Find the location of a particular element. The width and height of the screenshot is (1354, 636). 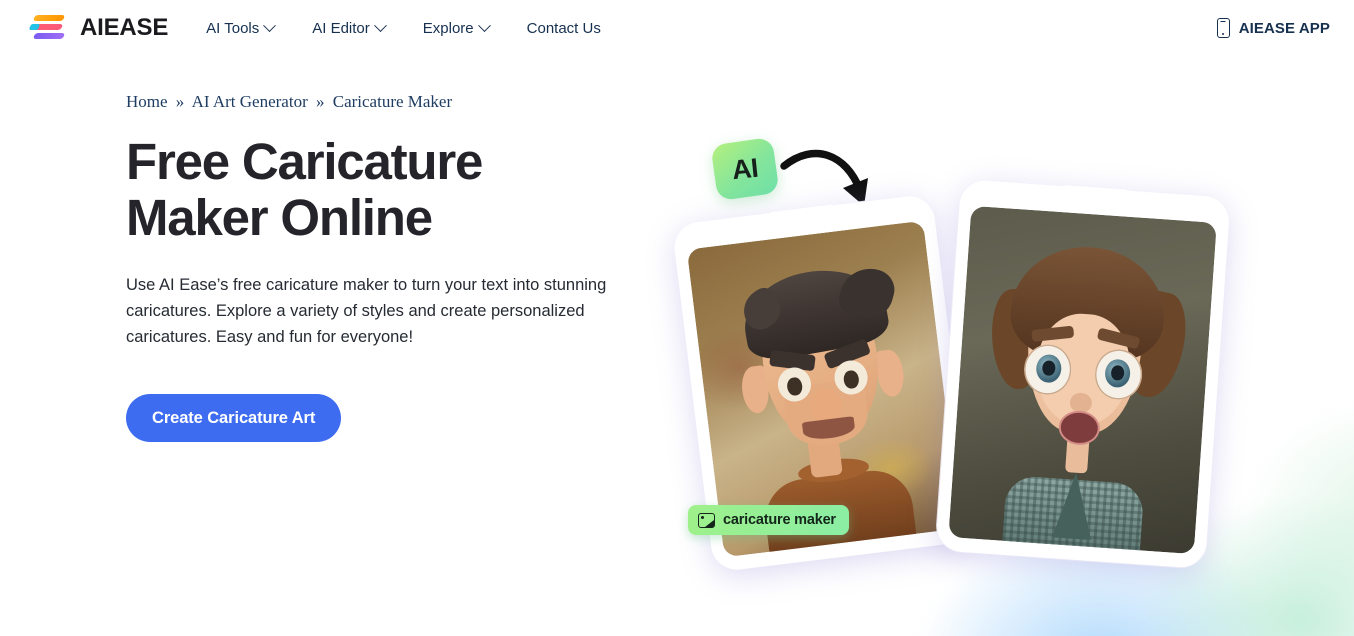

caricature-maker-badge: caricature maker is located at coordinates (768, 520).